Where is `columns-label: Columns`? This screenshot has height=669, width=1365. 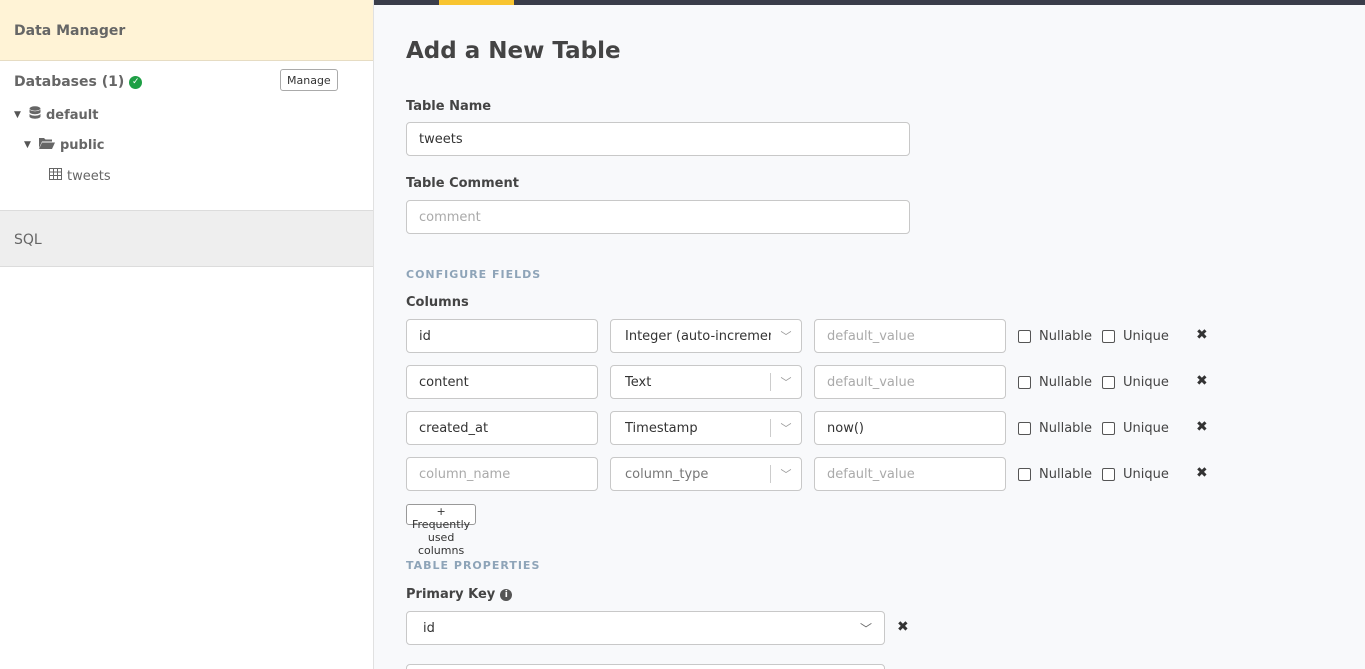
columns-label: Columns is located at coordinates (437, 302).